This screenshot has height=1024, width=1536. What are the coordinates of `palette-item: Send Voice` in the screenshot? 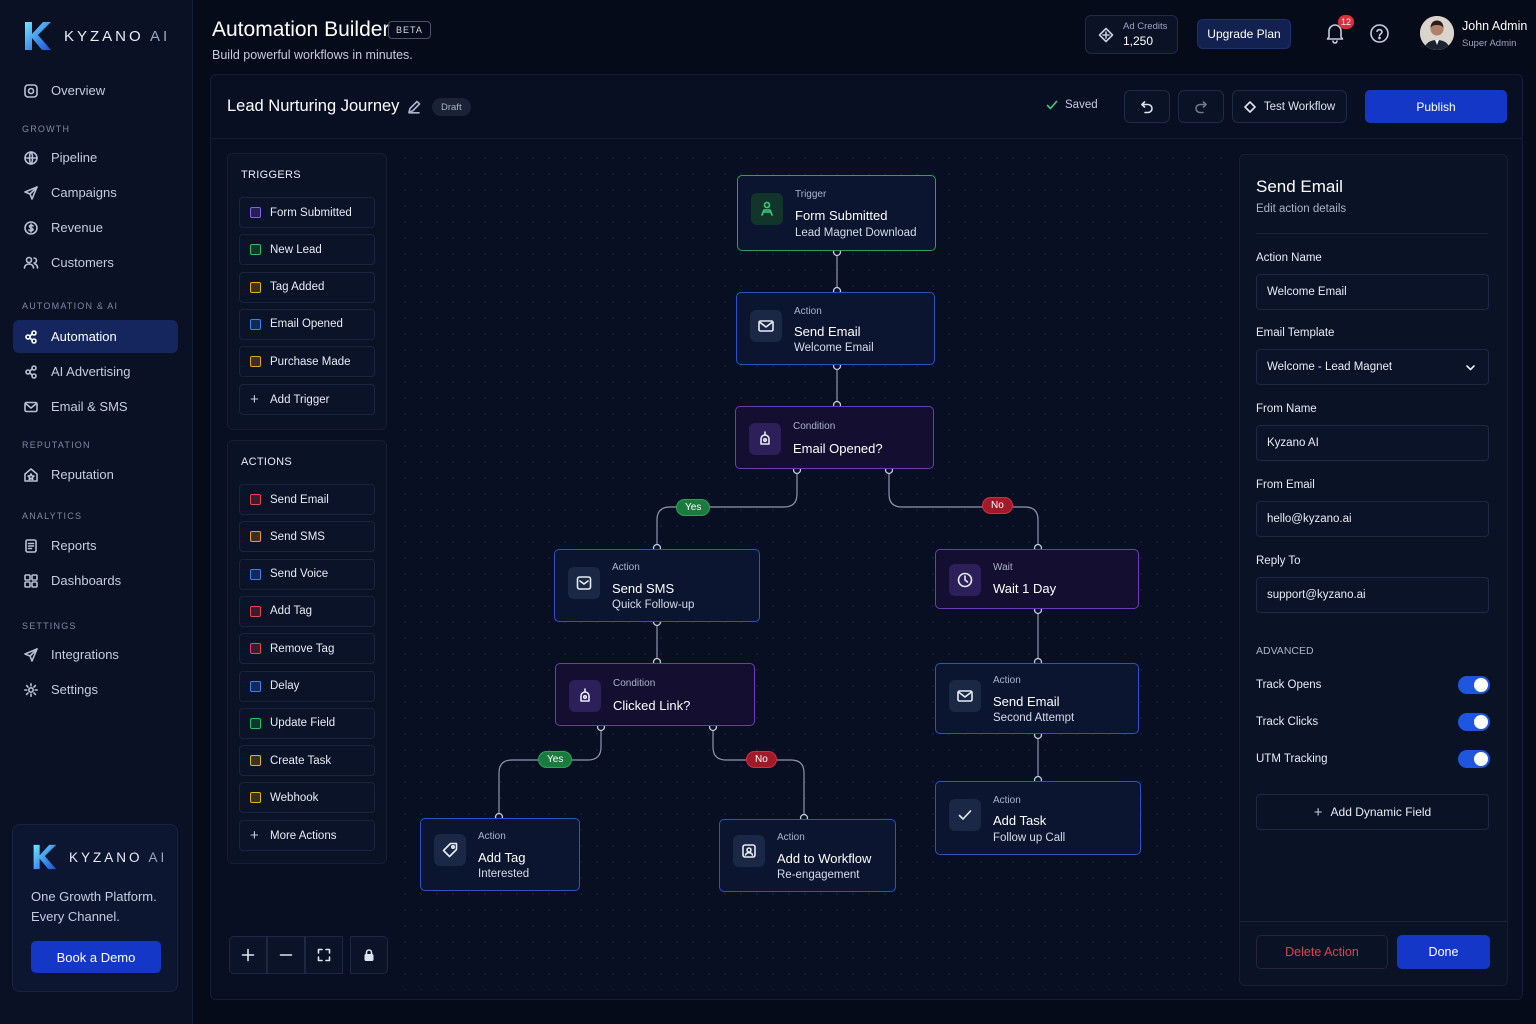 It's located at (307, 574).